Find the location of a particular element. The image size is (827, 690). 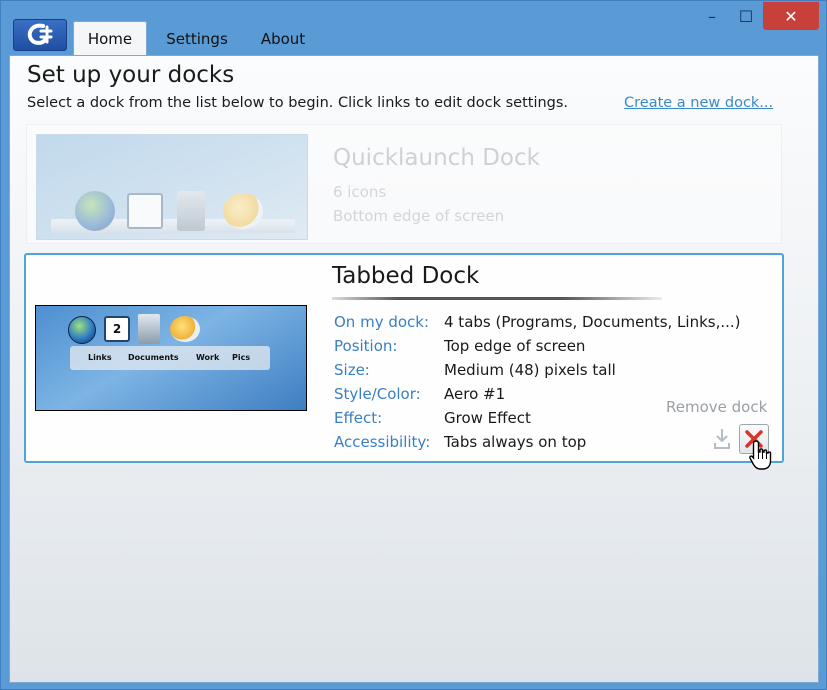

prop-label-on-my-dock: On my dock: is located at coordinates (381, 322).